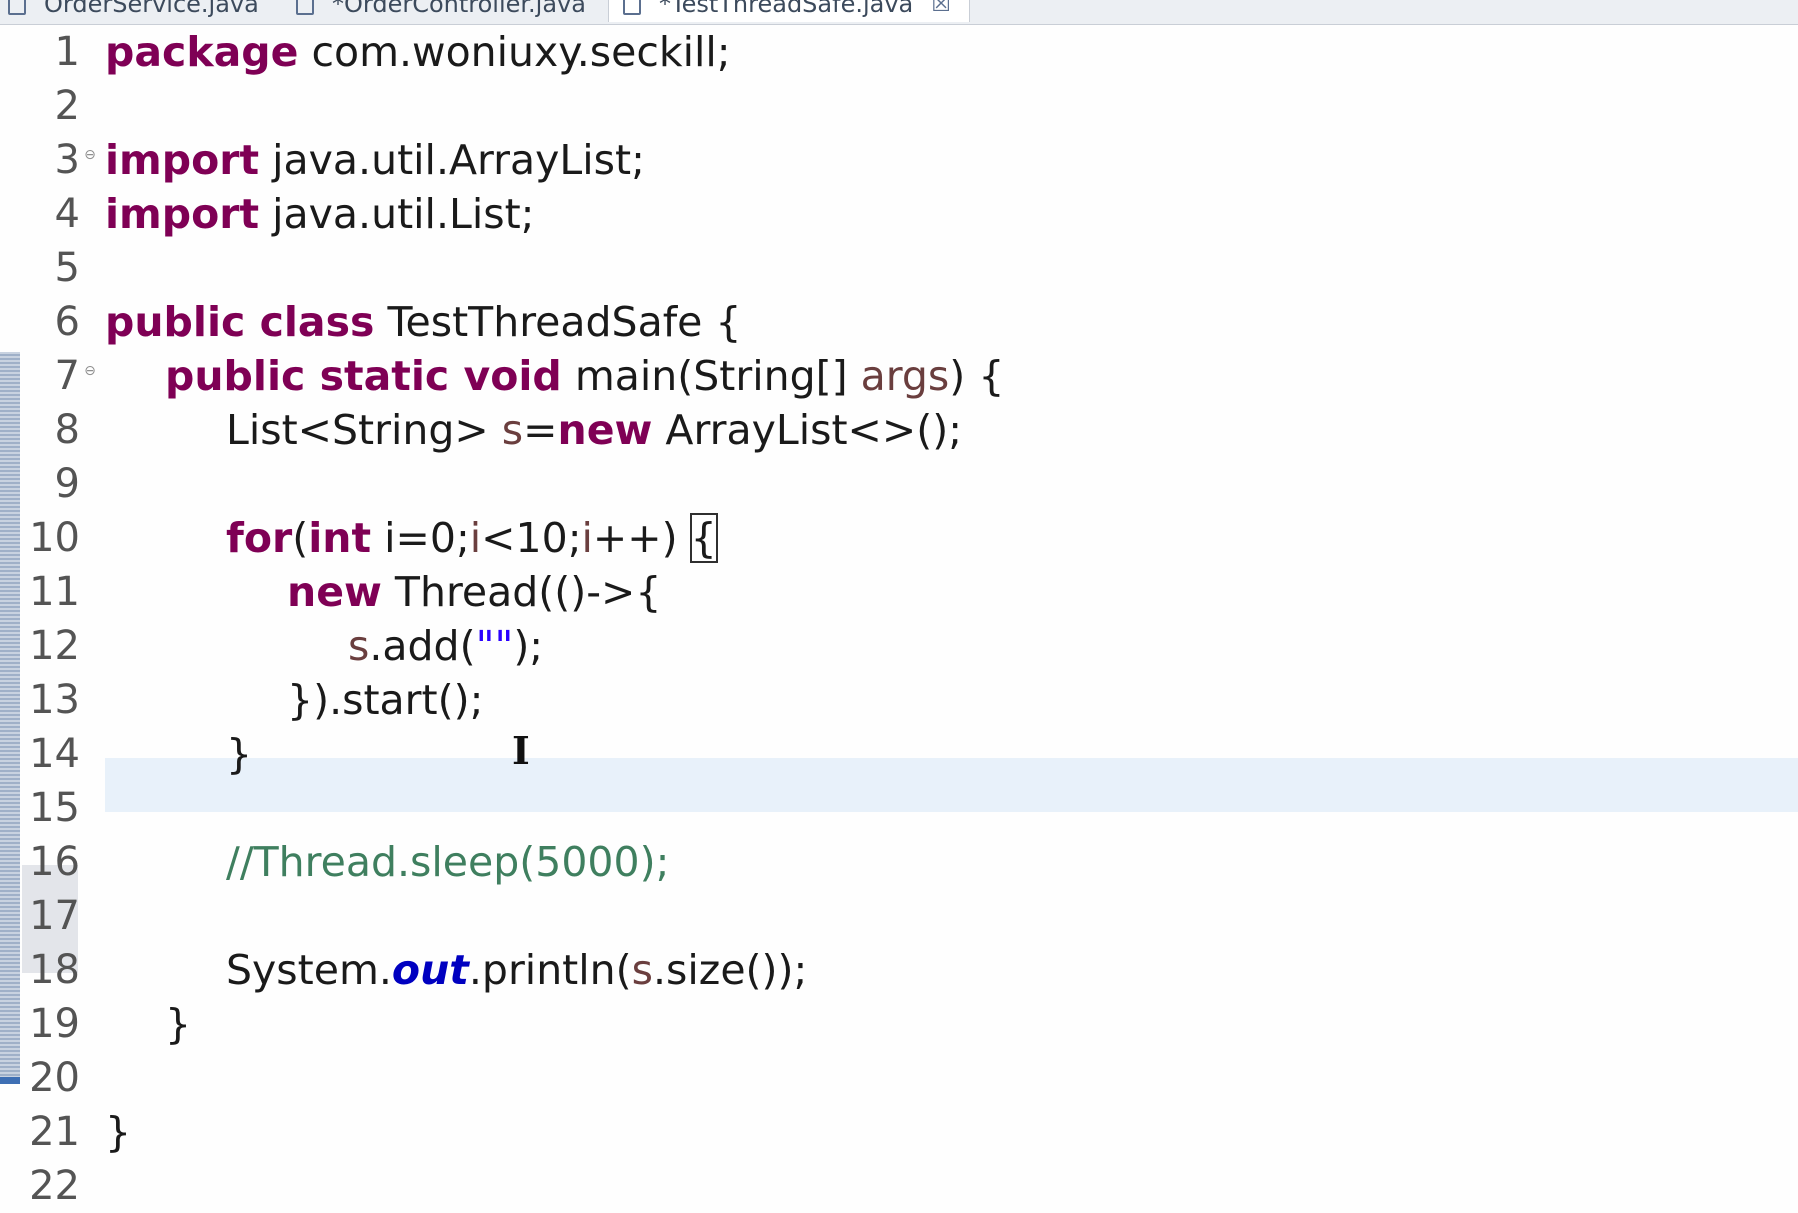  What do you see at coordinates (340, 538) in the screenshot?
I see `keyword: int` at bounding box center [340, 538].